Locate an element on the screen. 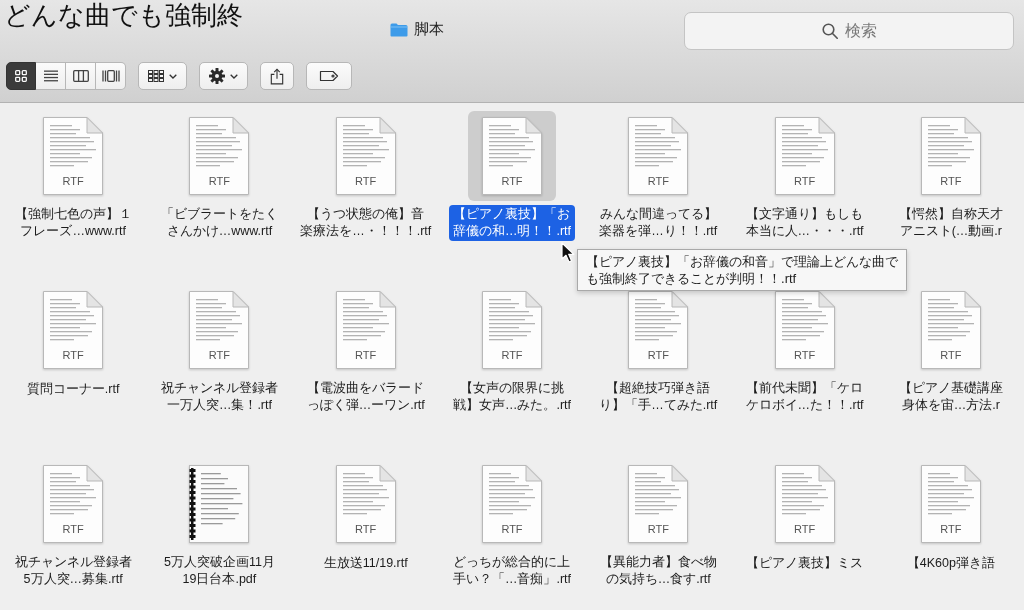 The image size is (1024, 610). arrange-button is located at coordinates (162, 76).